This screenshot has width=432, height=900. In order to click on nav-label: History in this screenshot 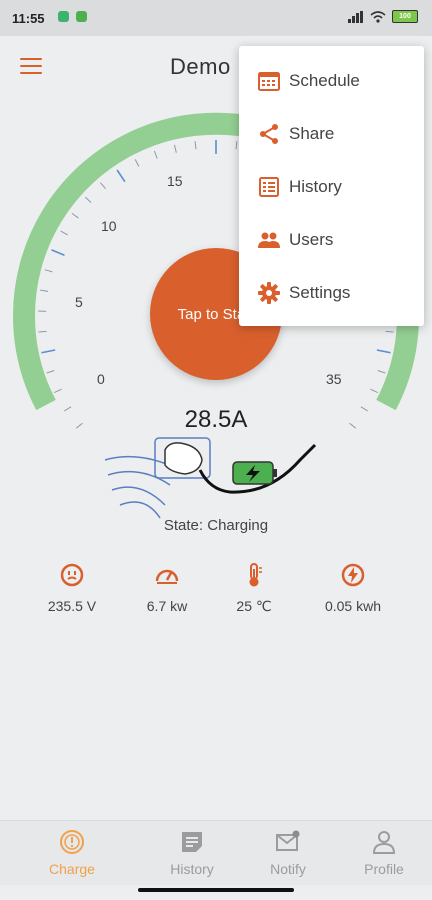, I will do `click(192, 869)`.